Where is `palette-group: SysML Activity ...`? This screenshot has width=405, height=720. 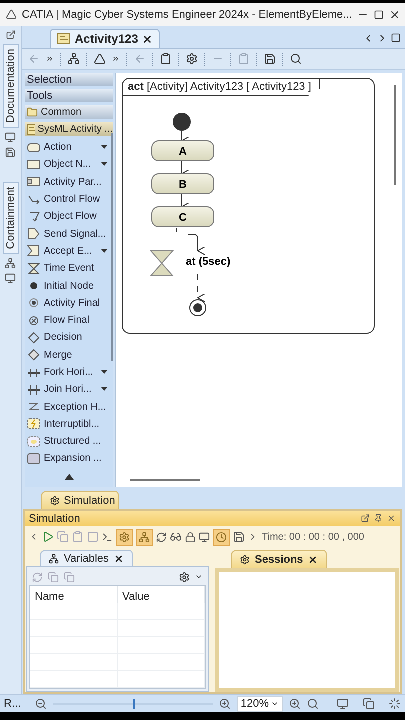
palette-group: SysML Activity ... is located at coordinates (69, 129).